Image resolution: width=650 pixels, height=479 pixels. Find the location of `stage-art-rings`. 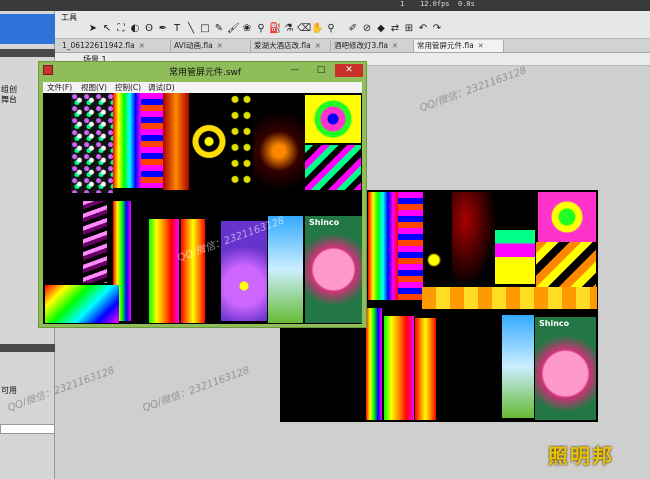

stage-art-rings is located at coordinates (474, 239).